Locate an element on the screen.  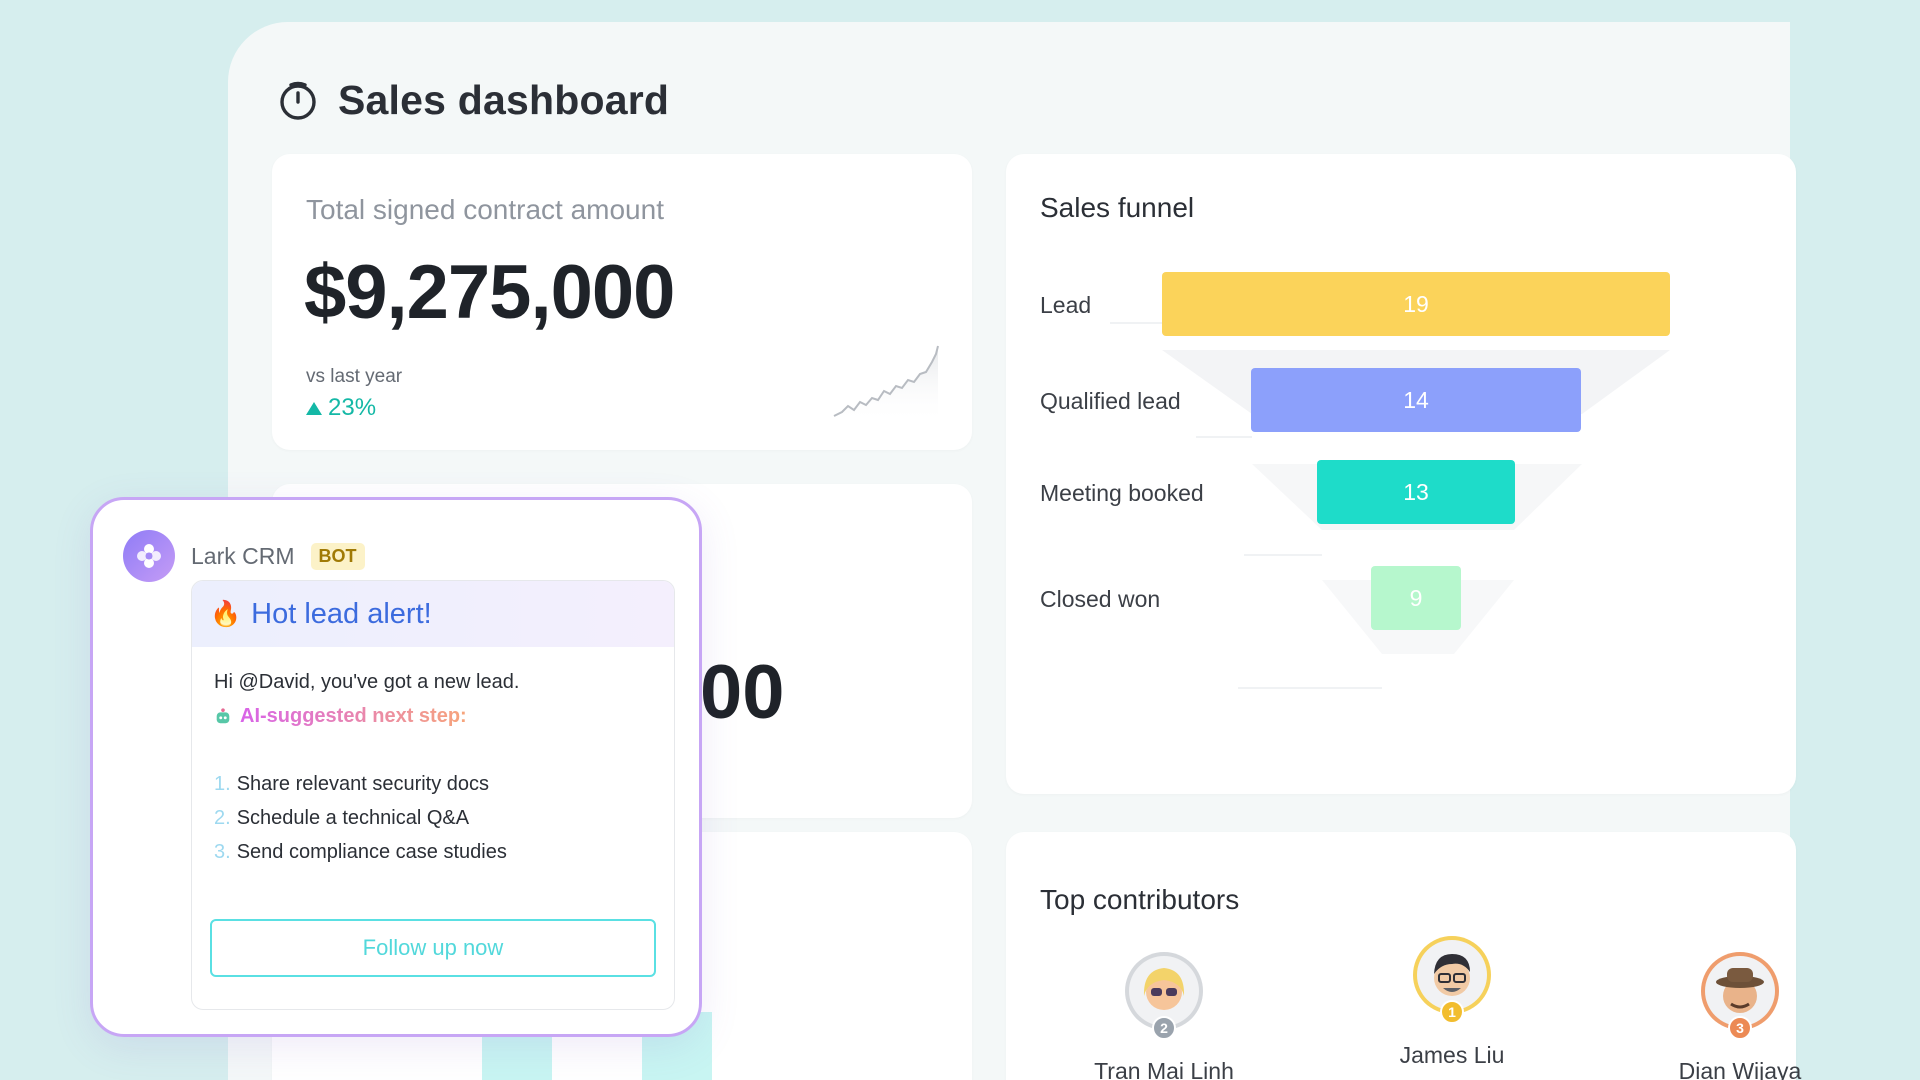
contributor-card: 2 Tran Mai Linh is located at coordinates (1164, 1016).